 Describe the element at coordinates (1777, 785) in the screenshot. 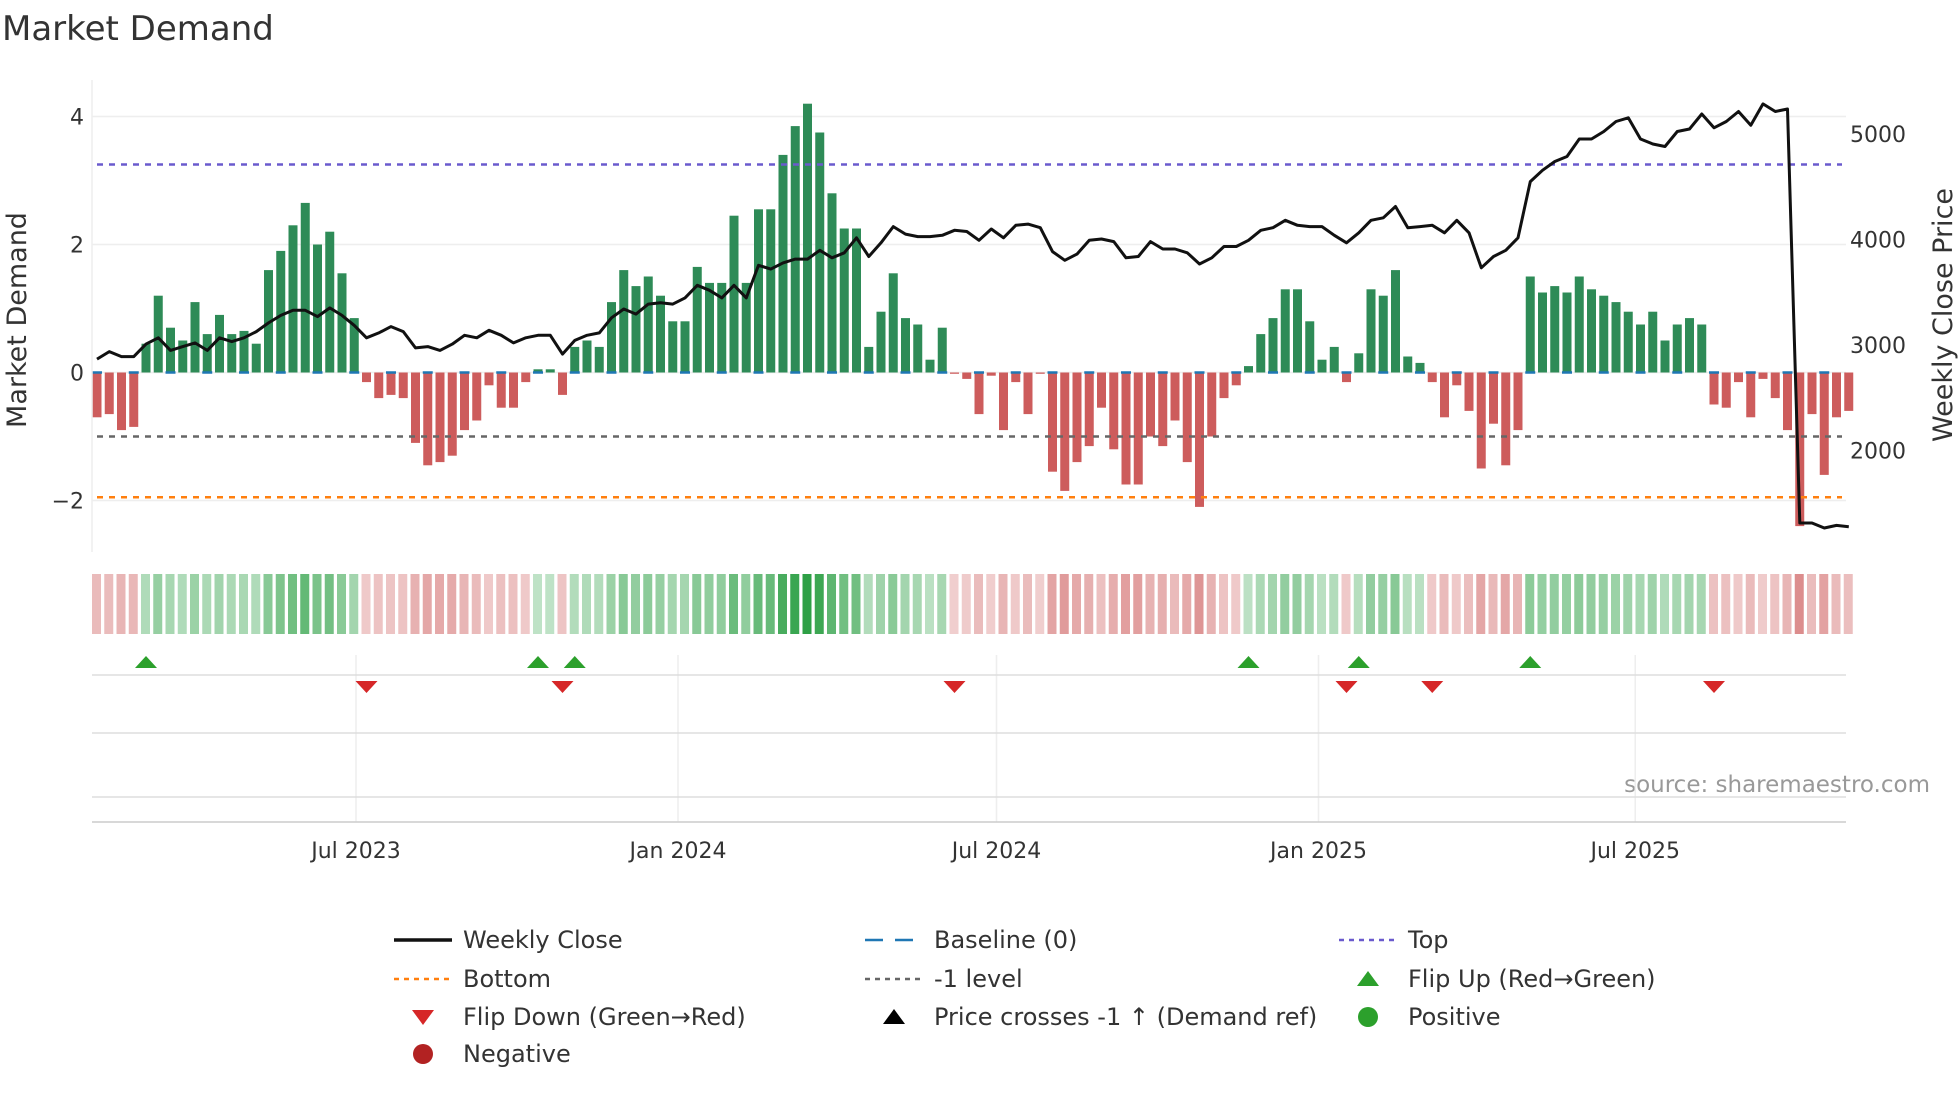

I see `source-note: source: sharemaestro.com` at that location.